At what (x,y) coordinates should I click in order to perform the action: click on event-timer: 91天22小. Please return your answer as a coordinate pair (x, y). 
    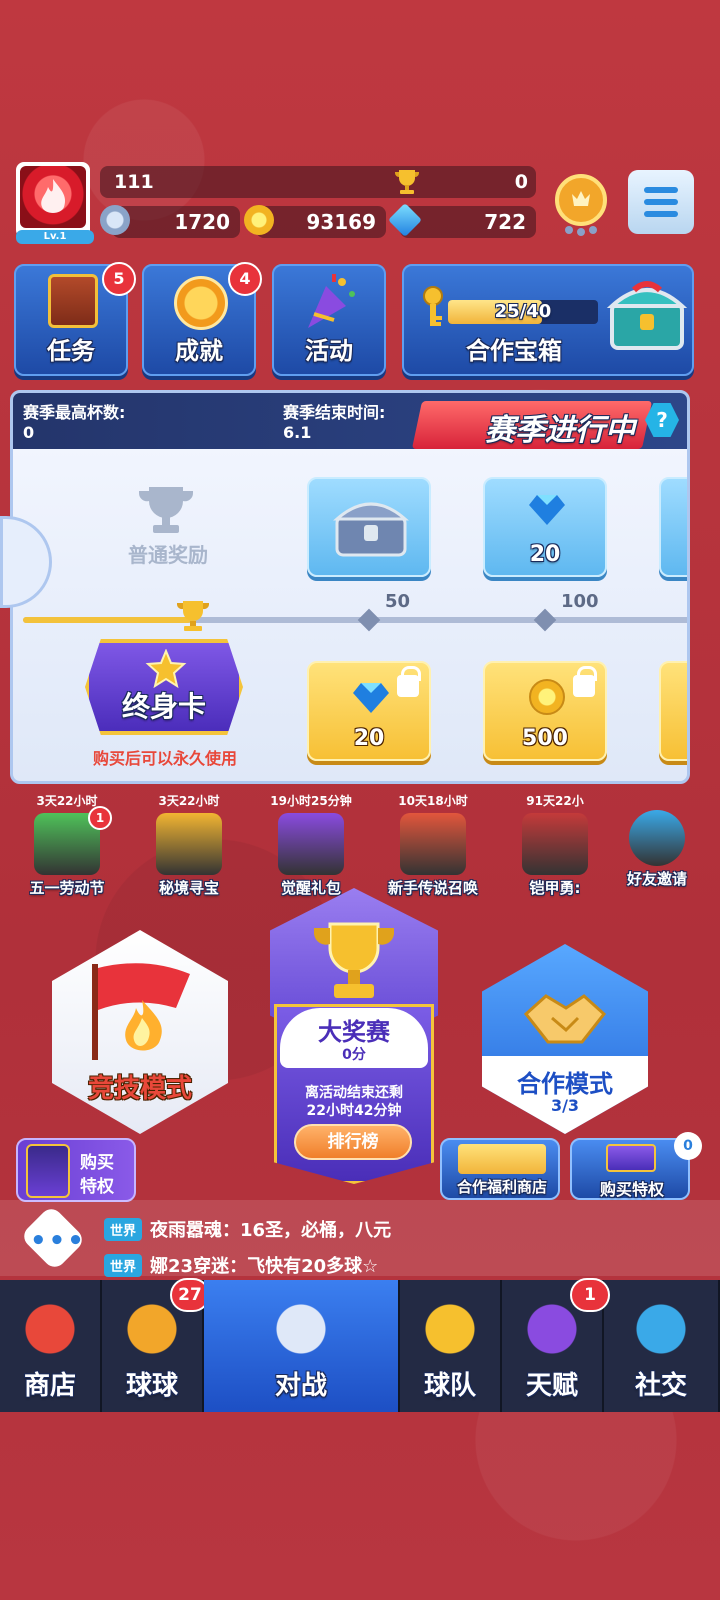
    Looking at the image, I should click on (555, 801).